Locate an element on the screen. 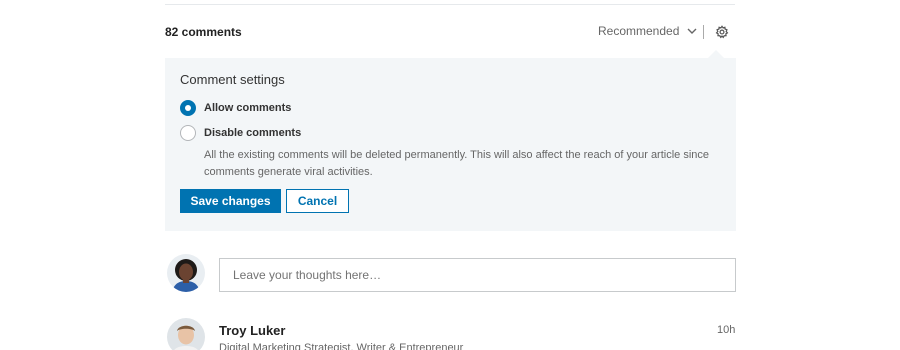 Image resolution: width=900 pixels, height=350 pixels. cancel-button: Cancel is located at coordinates (317, 201).